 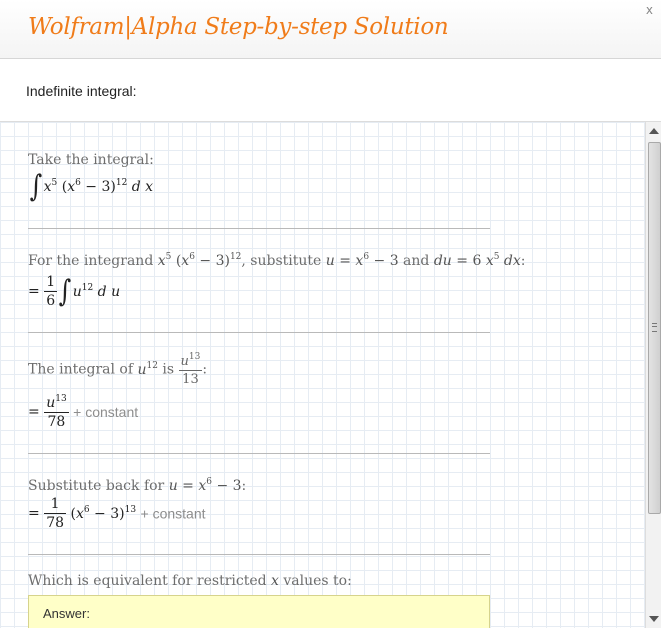 What do you see at coordinates (83, 412) in the screenshot?
I see `step-3-formula: = u13 78 + constant` at bounding box center [83, 412].